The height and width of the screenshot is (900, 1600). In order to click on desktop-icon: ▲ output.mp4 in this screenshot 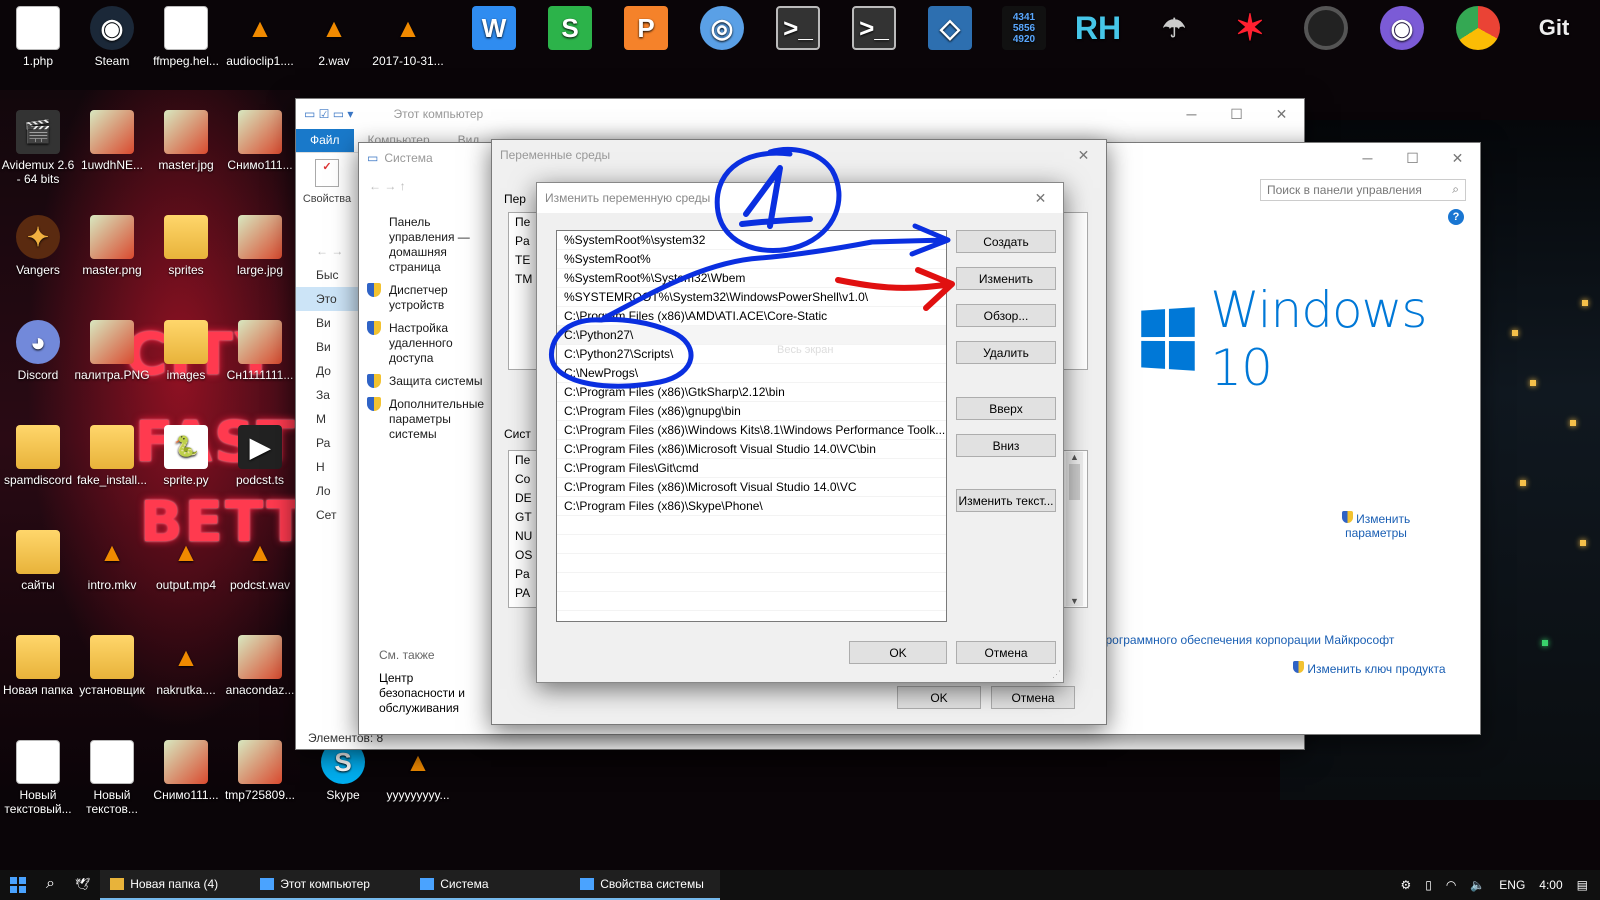, I will do `click(186, 561)`.